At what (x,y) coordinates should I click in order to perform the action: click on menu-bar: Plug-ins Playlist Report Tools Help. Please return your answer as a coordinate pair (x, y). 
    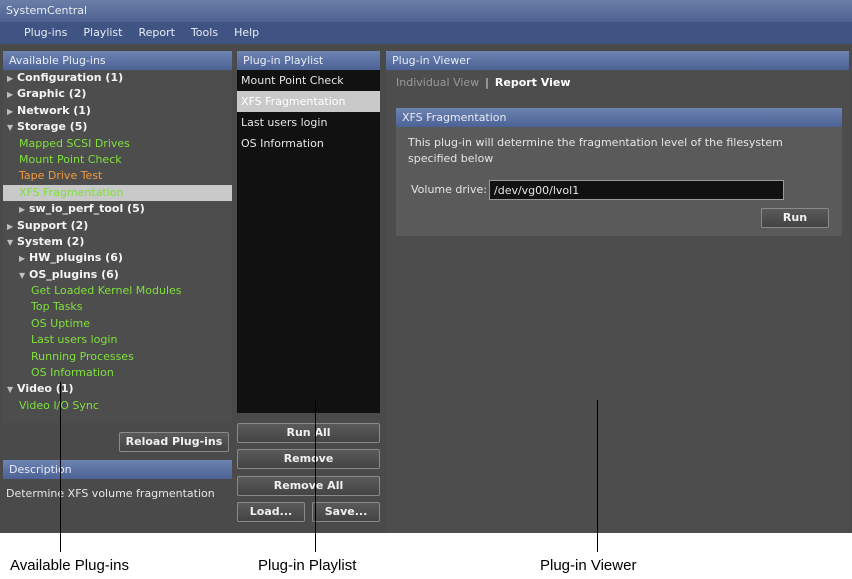
    Looking at the image, I should click on (426, 33).